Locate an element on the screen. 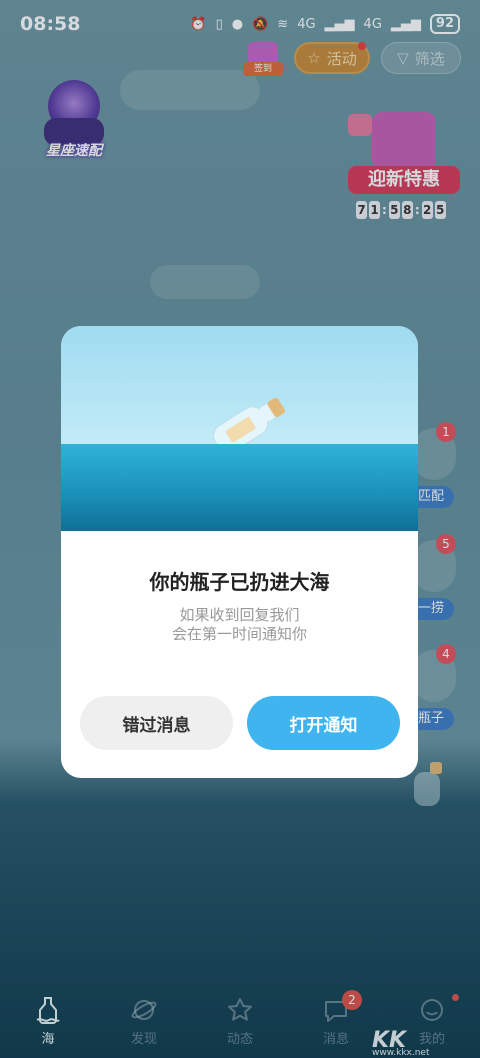 The height and width of the screenshot is (1058, 480). watermark-url: www.kkx.net is located at coordinates (401, 1053).